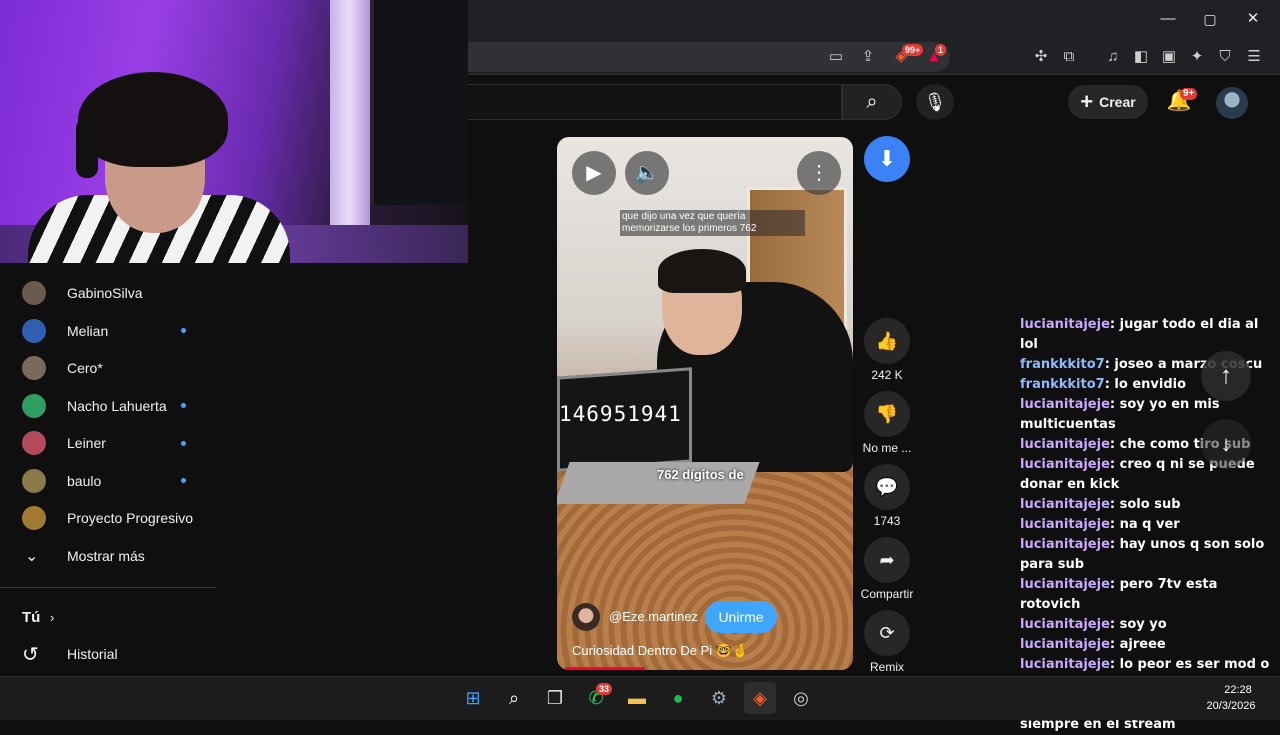 Image resolution: width=1280 pixels, height=735 pixels. Describe the element at coordinates (700, 474) in the screenshot. I see `video-caption-middle: 762 dígitos de` at that location.